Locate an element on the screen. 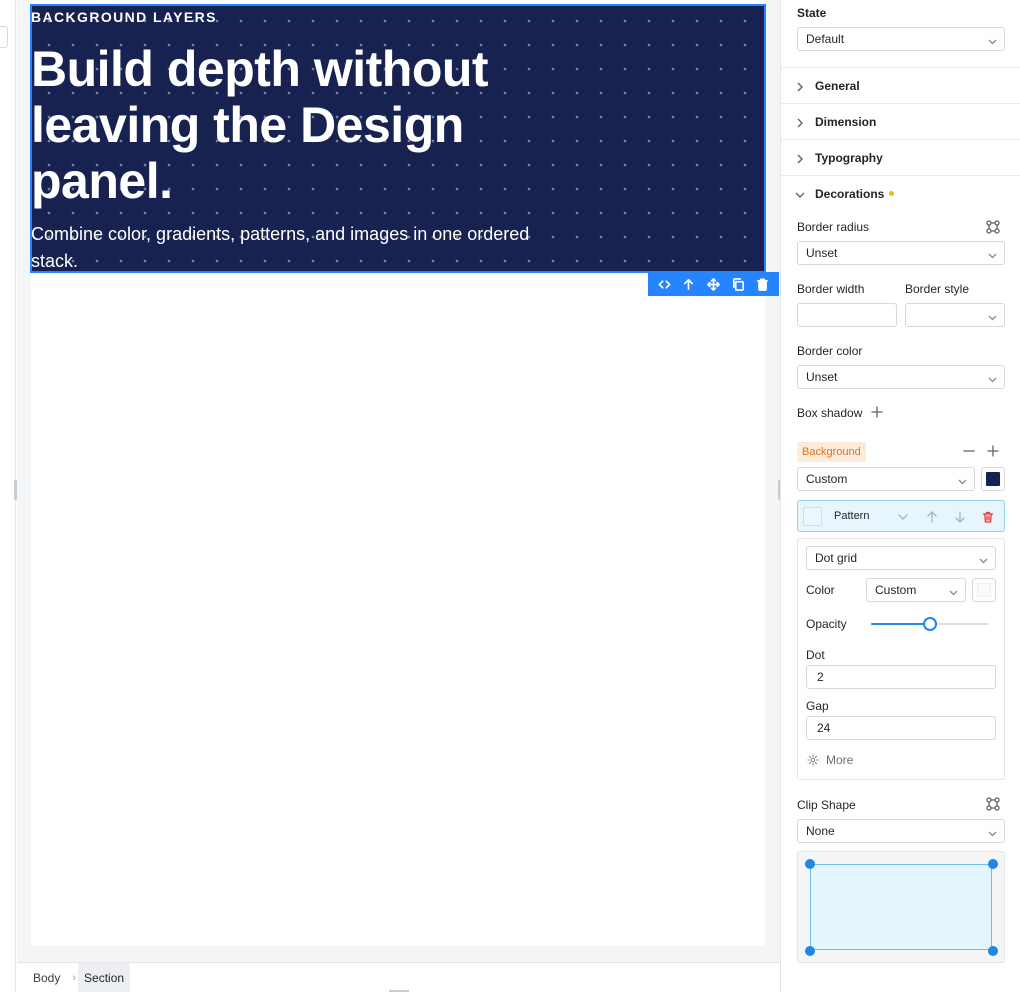 This screenshot has height=992, width=1020. background-mode-select: Custom is located at coordinates (886, 479).